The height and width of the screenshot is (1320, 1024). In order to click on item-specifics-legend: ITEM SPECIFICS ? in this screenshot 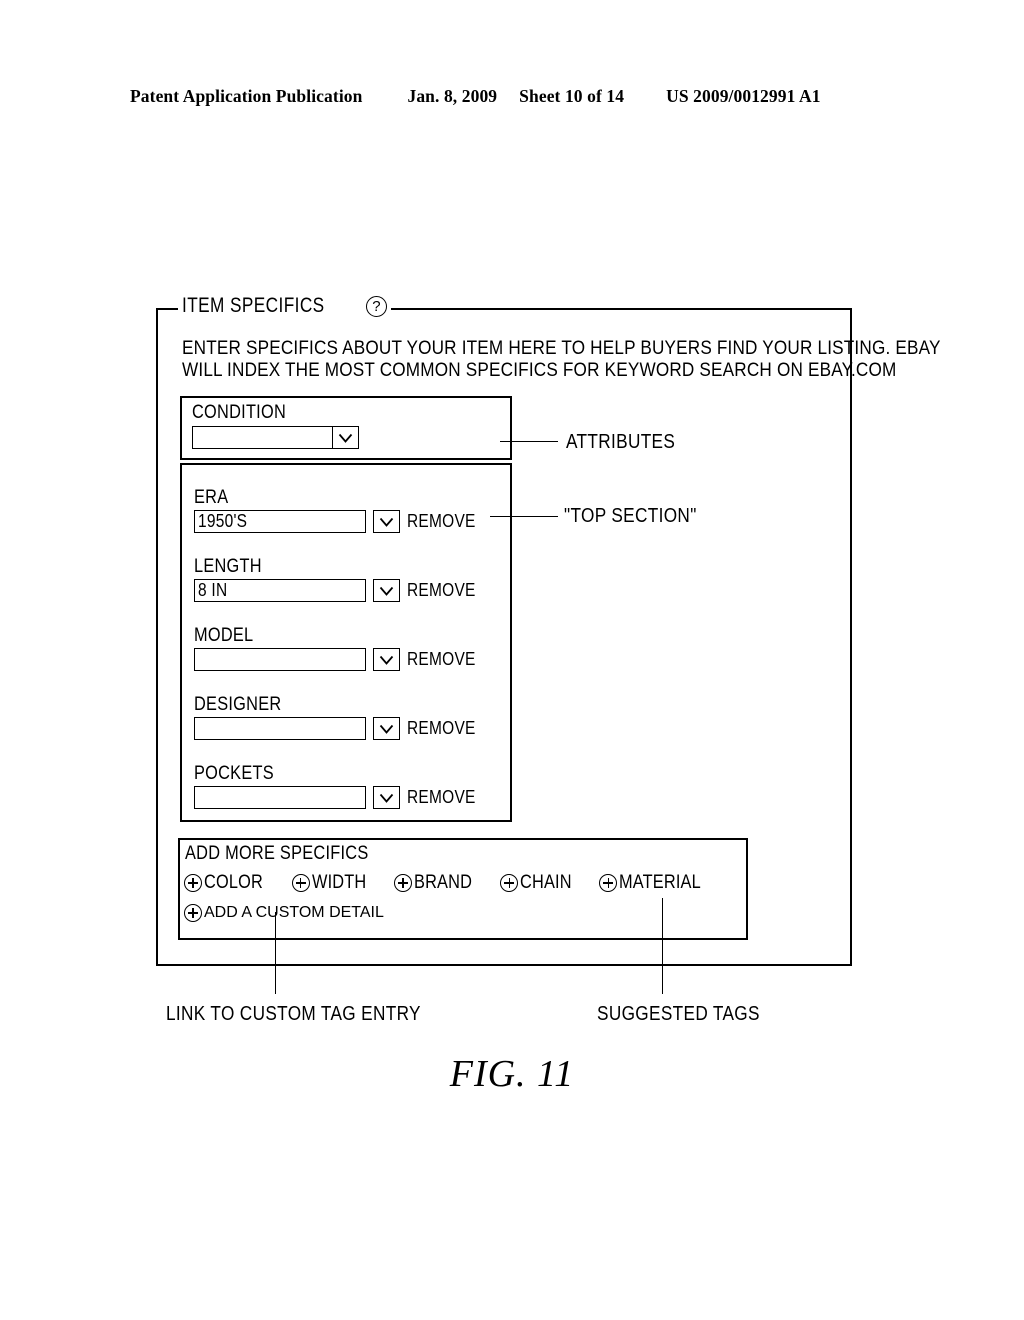, I will do `click(286, 306)`.